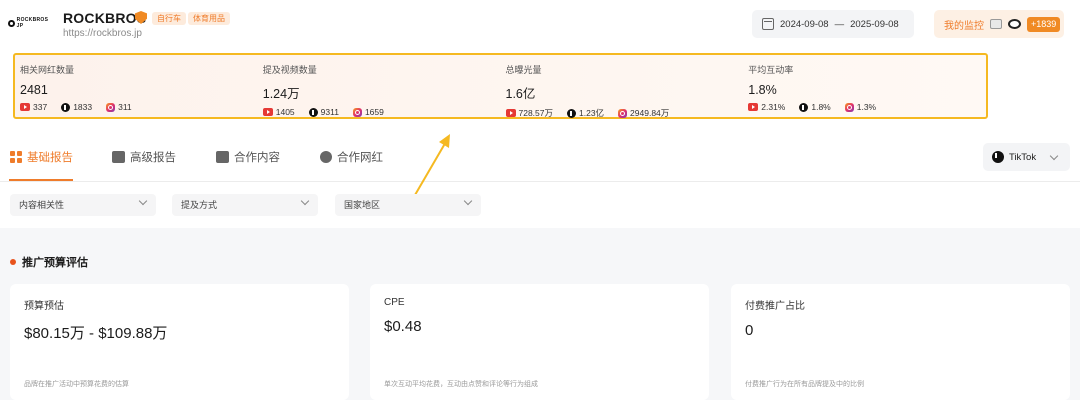 This screenshot has width=1080, height=400. I want to click on card-title: 付费推广占比, so click(775, 306).